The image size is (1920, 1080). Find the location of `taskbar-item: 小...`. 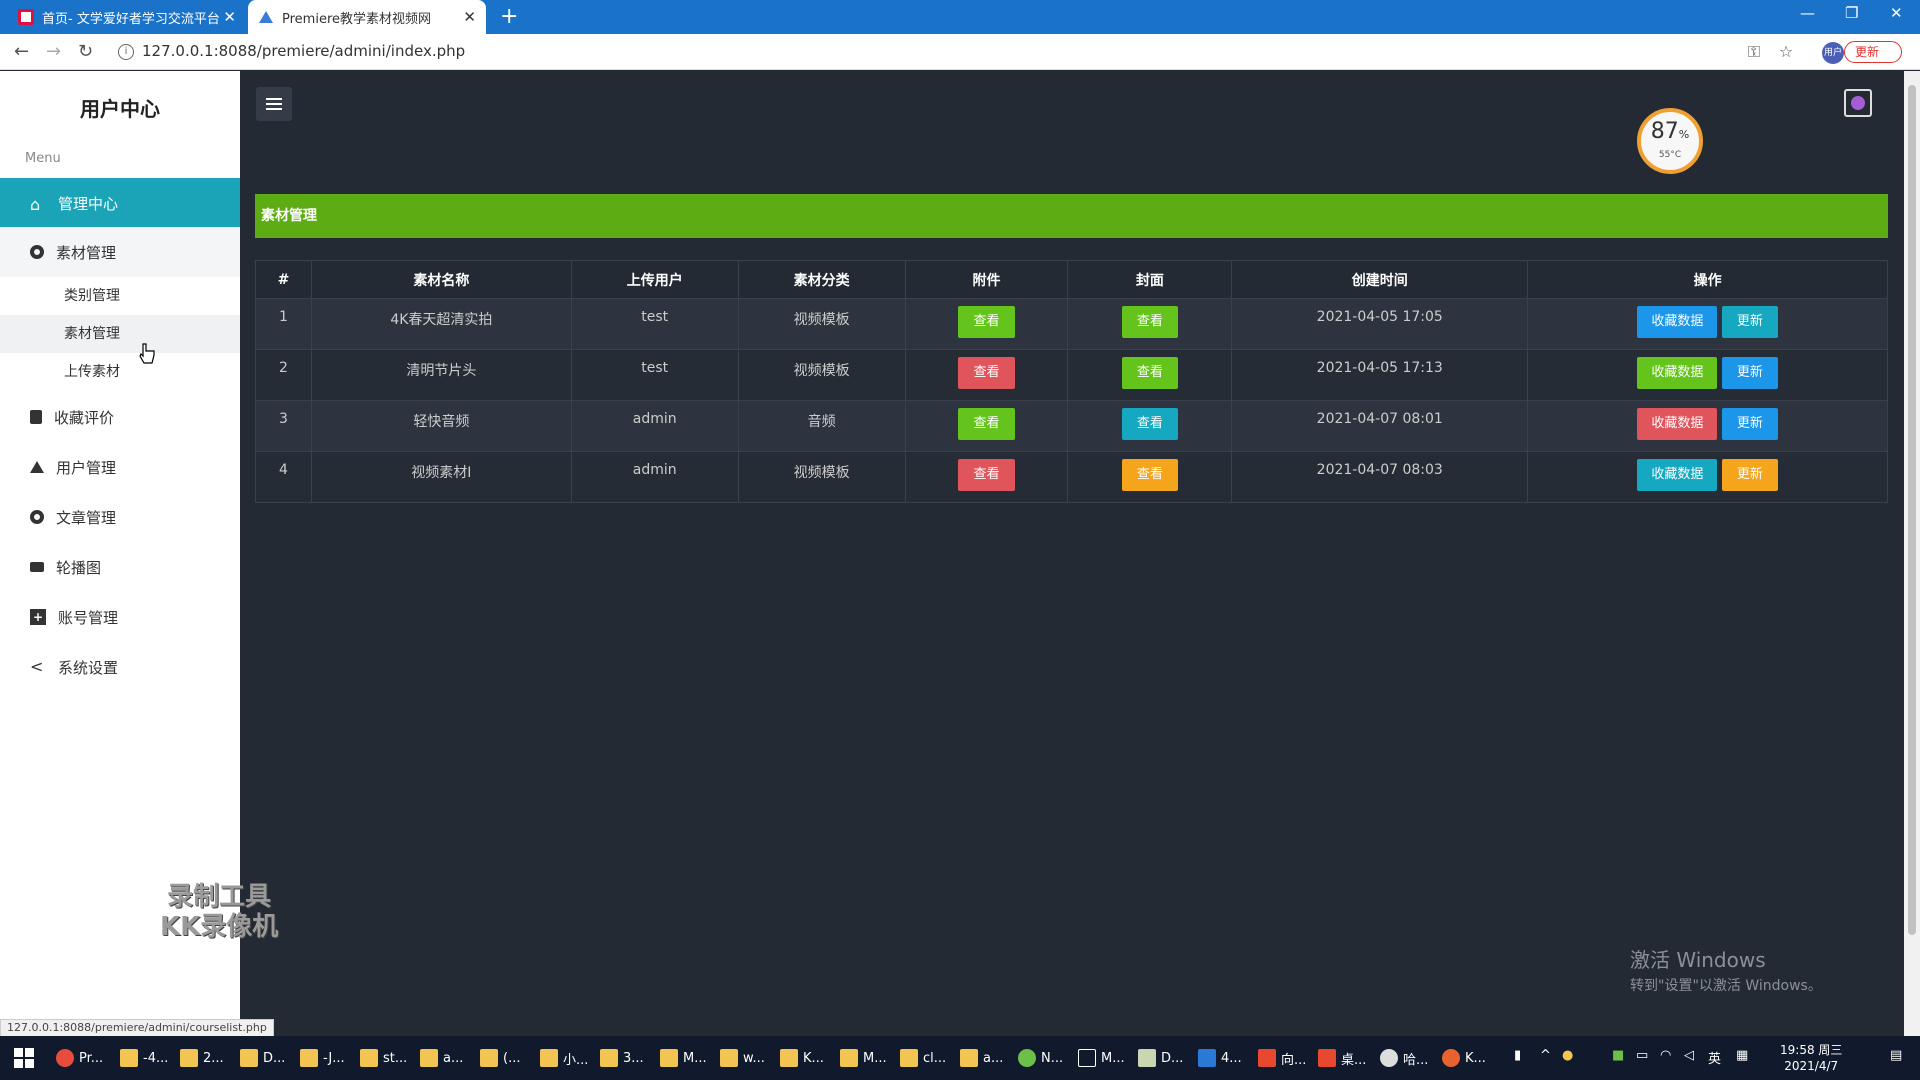

taskbar-item: 小... is located at coordinates (564, 1058).